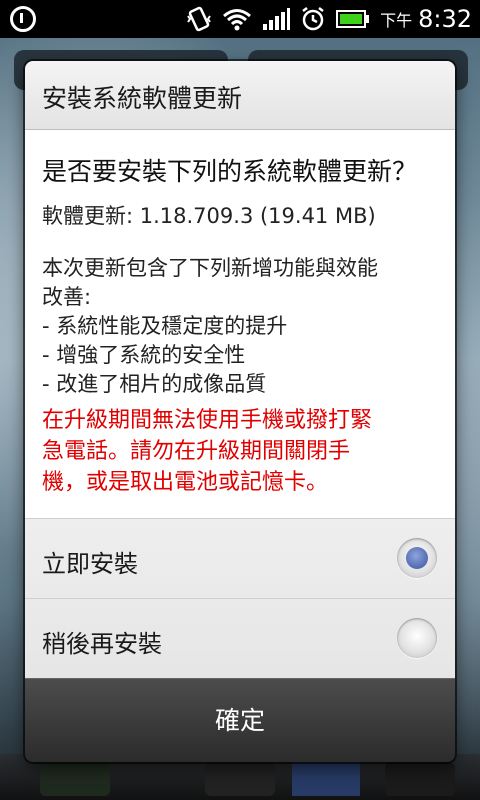  I want to click on battery-icon, so click(353, 19).